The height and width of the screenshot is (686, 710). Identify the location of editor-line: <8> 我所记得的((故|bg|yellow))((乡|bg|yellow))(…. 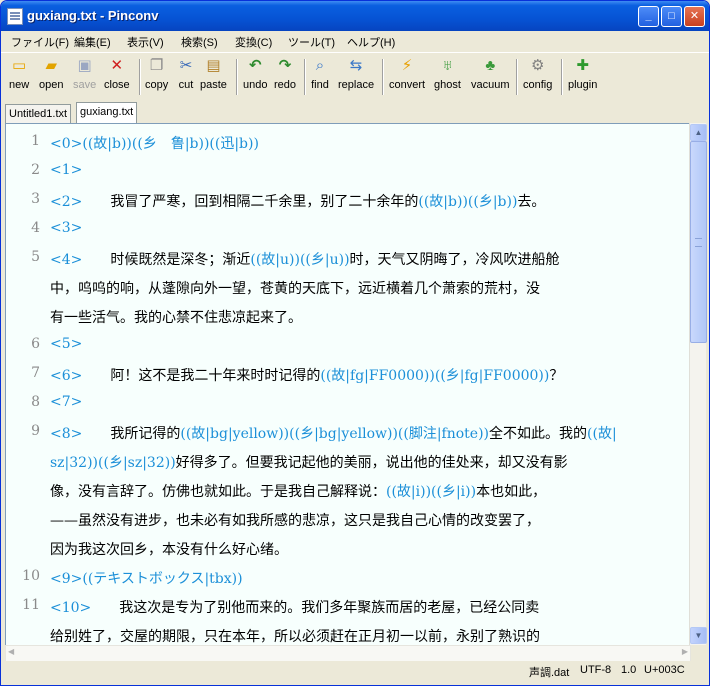
(333, 433).